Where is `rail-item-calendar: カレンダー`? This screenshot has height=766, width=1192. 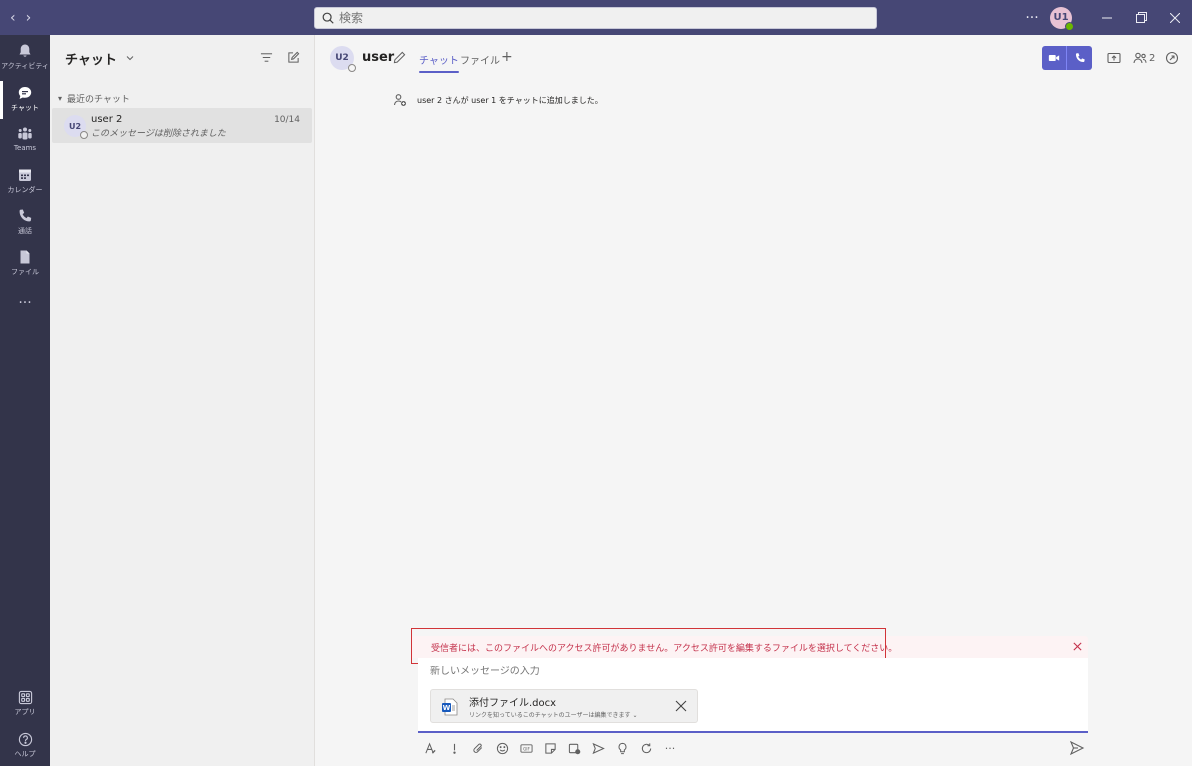 rail-item-calendar: カレンダー is located at coordinates (25, 181).